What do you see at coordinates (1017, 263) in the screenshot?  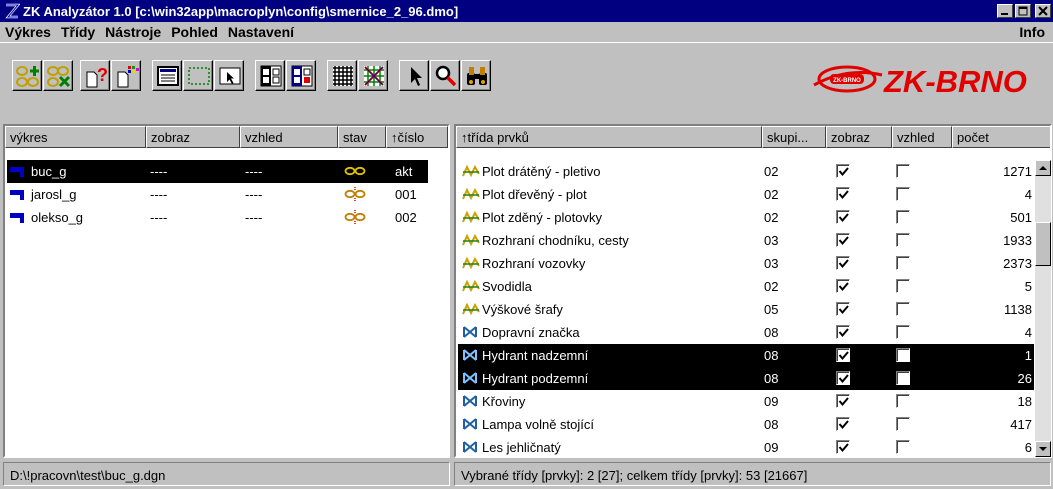 I see `class-count: 2373` at bounding box center [1017, 263].